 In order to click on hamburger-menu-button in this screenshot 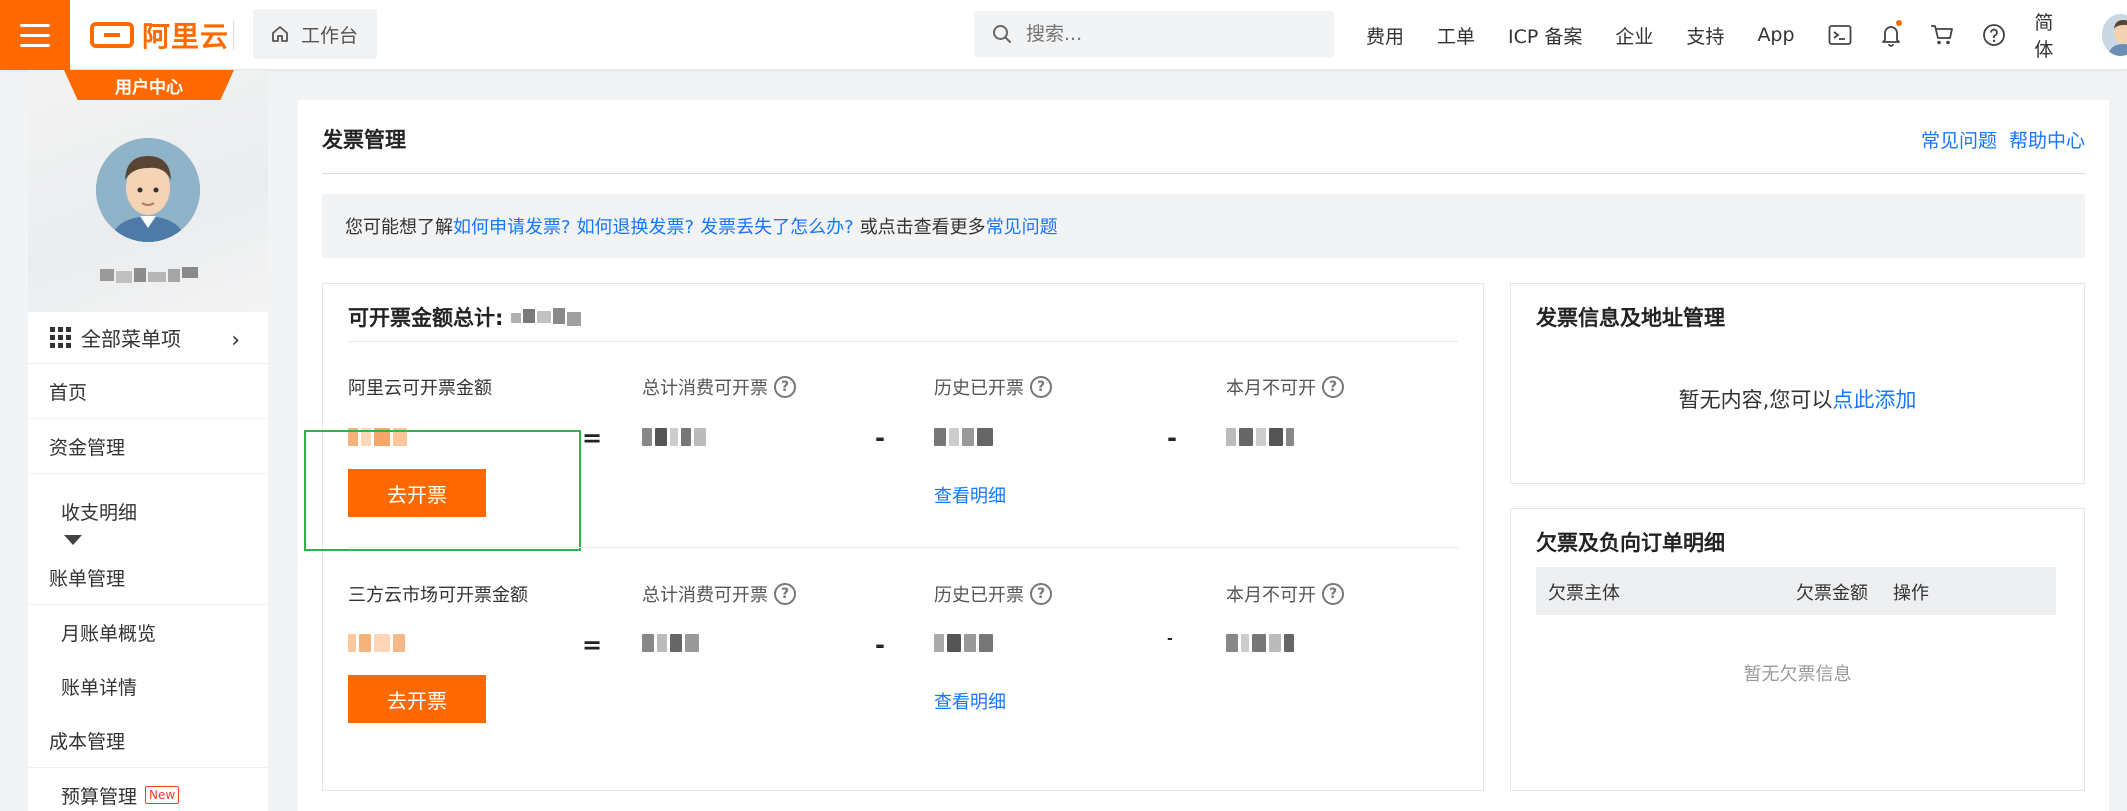, I will do `click(35, 35)`.